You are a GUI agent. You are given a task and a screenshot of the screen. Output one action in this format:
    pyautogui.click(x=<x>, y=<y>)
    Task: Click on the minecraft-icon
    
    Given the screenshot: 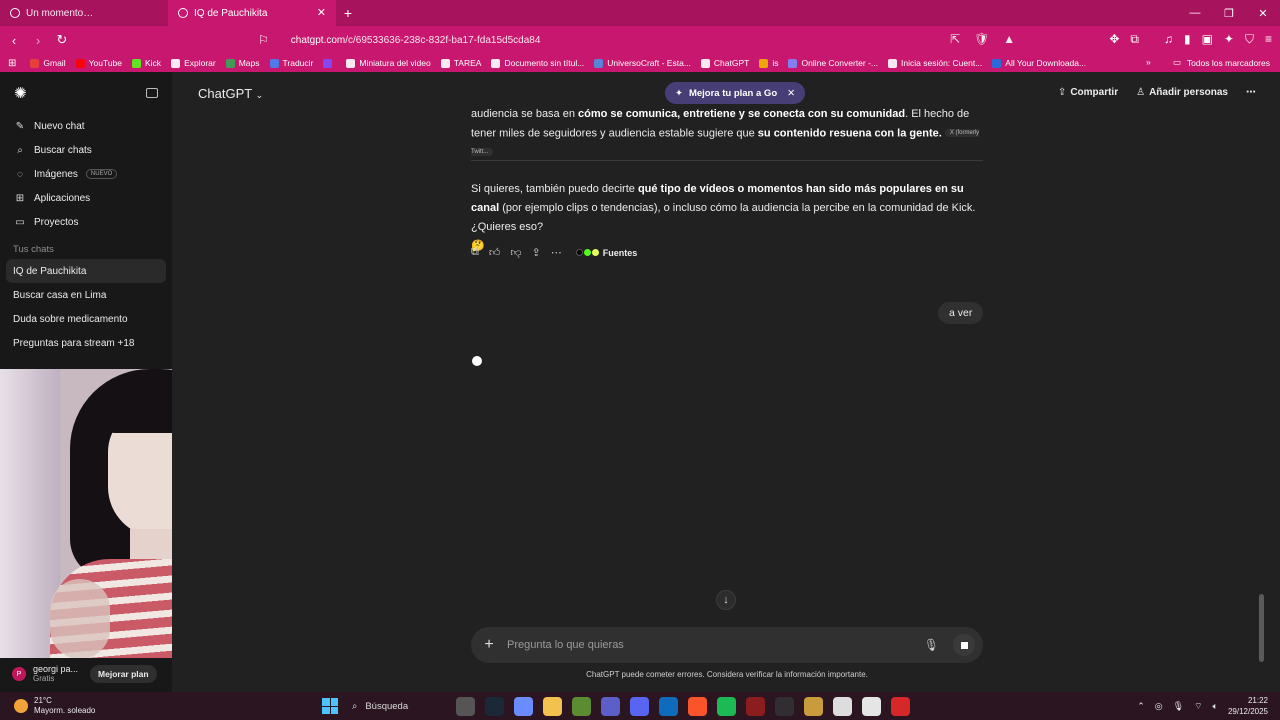 What is the action you would take?
    pyautogui.click(x=581, y=706)
    